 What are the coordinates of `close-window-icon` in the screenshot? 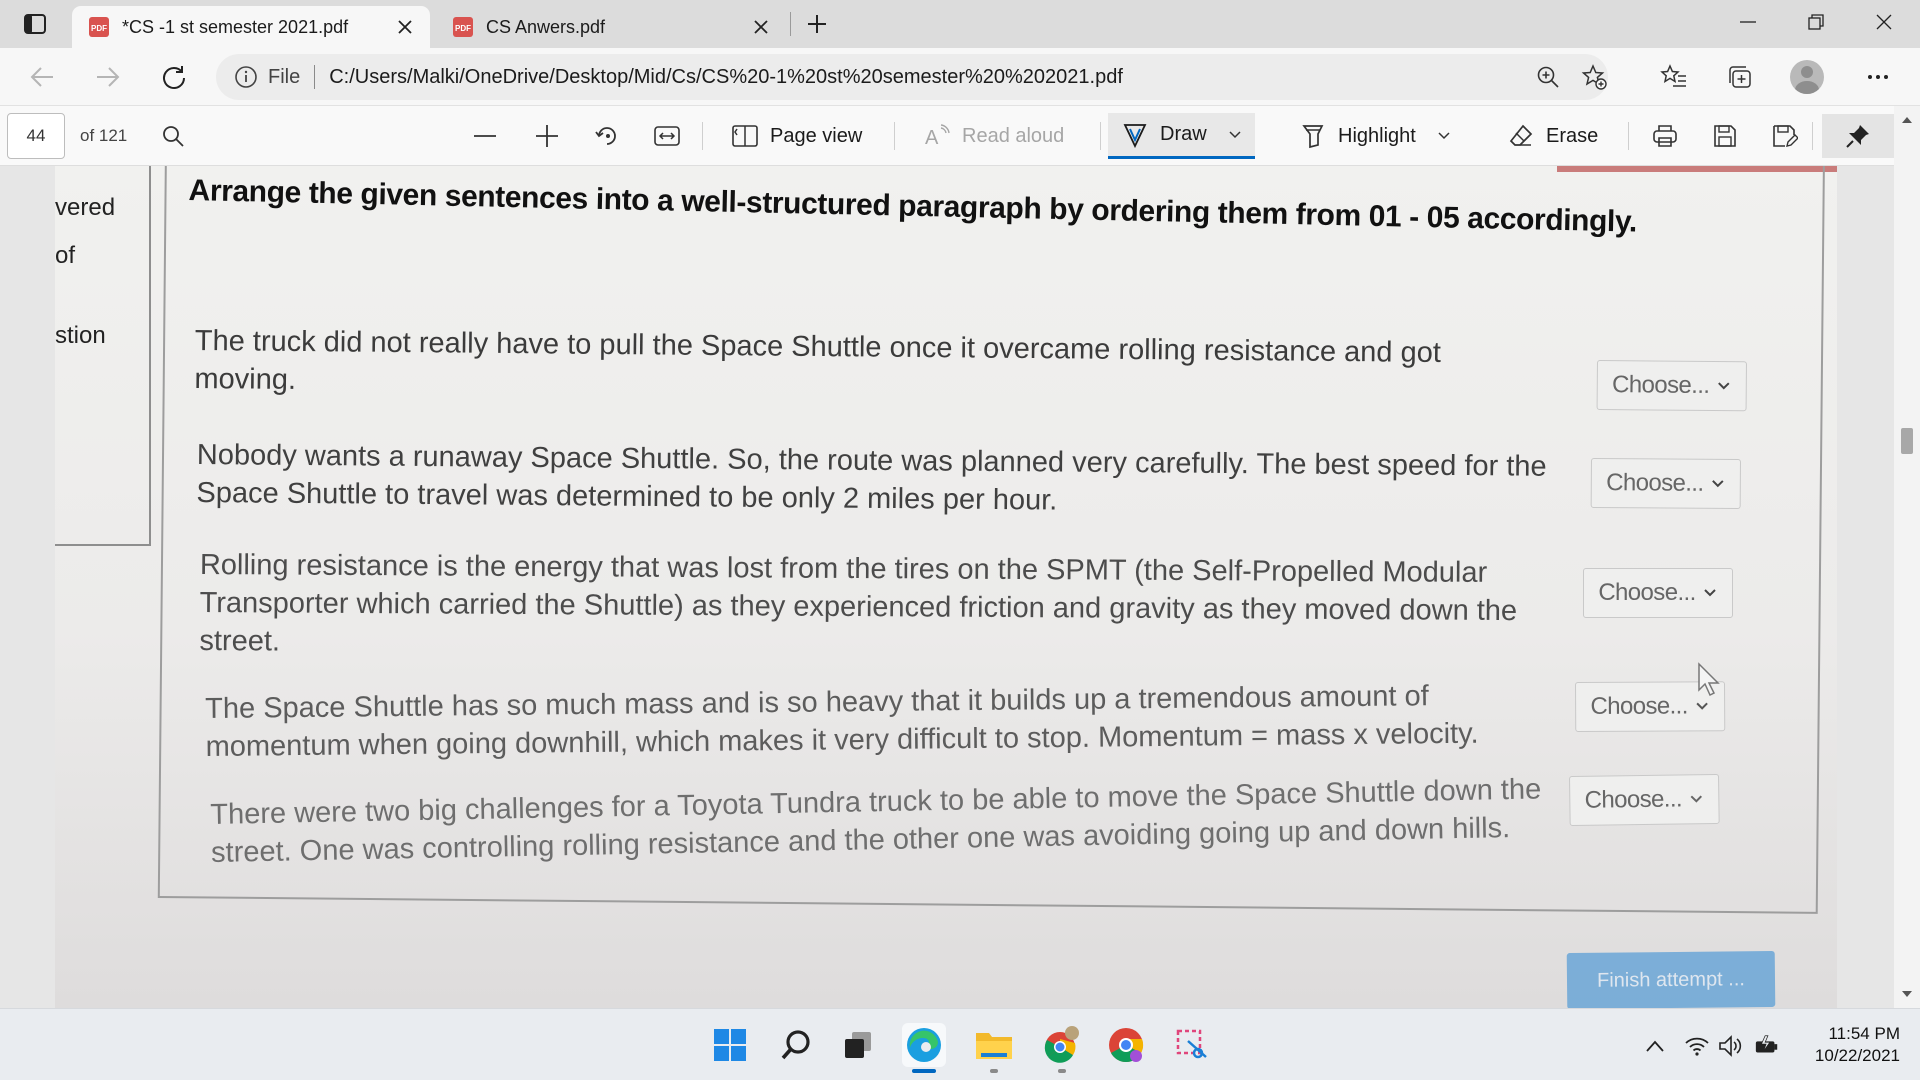 It's located at (1884, 22).